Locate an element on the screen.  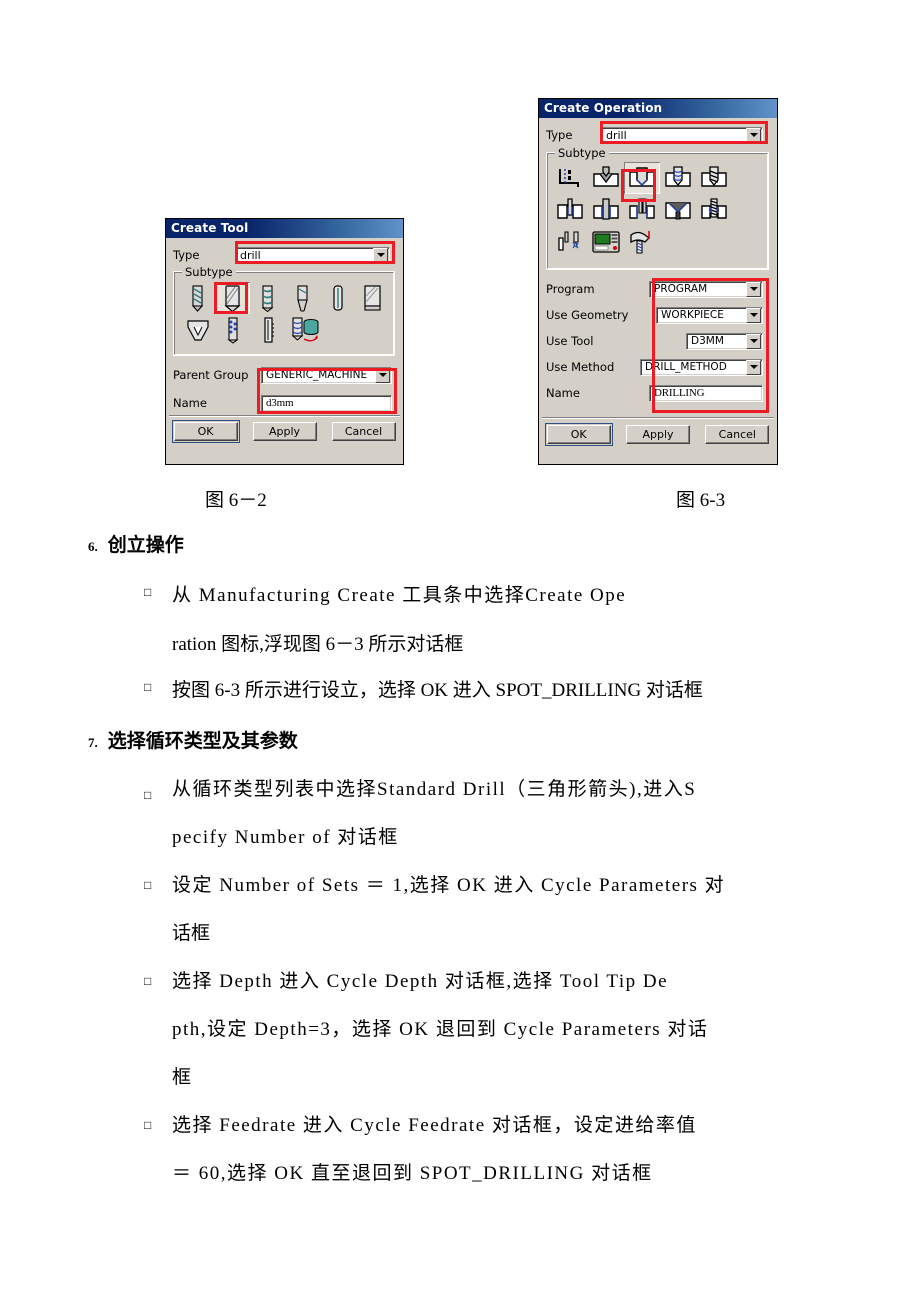
create-operation-type-value: drill is located at coordinates (616, 135).